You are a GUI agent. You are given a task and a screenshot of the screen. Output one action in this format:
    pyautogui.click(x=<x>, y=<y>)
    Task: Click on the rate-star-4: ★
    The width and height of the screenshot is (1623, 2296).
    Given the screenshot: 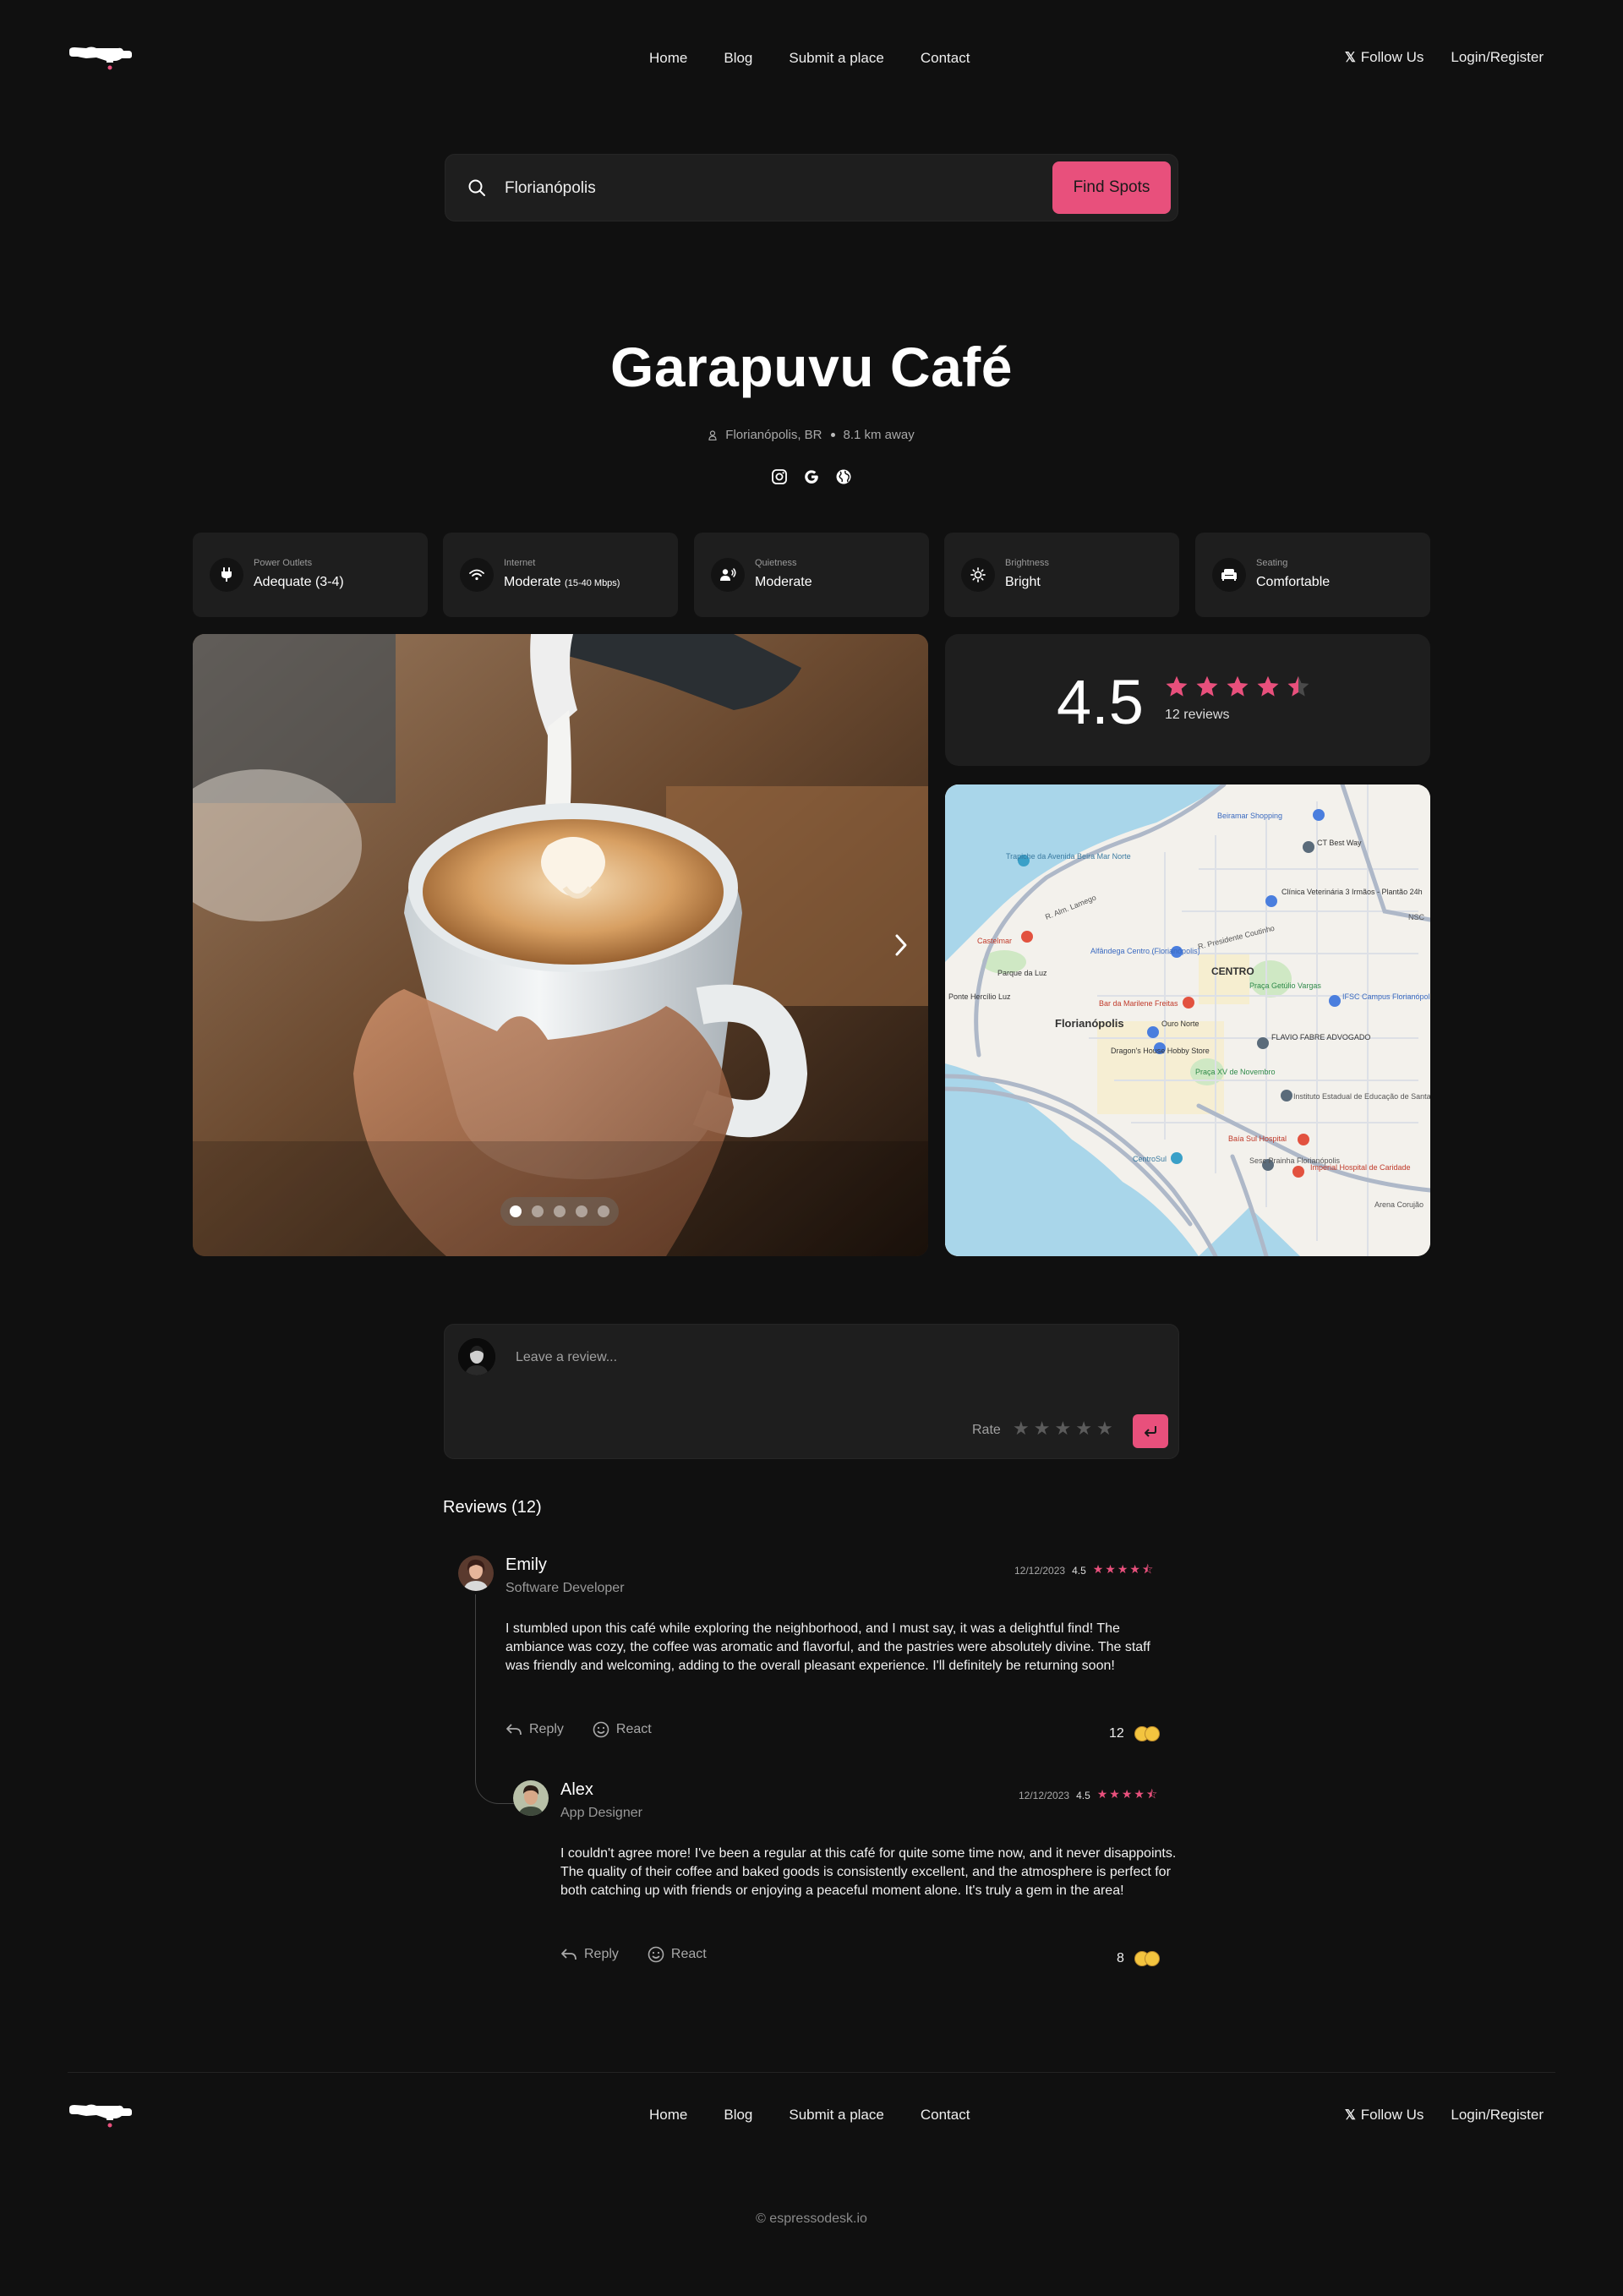 What is the action you would take?
    pyautogui.click(x=1084, y=1429)
    